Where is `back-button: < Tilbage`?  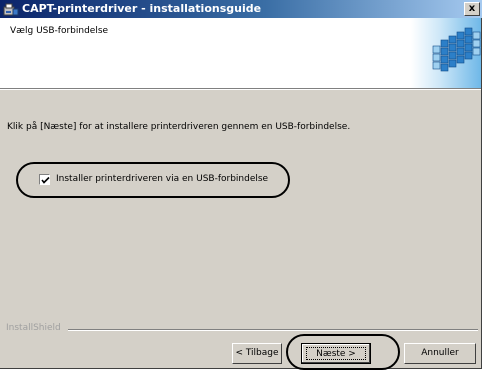
back-button: < Tilbage is located at coordinates (257, 353).